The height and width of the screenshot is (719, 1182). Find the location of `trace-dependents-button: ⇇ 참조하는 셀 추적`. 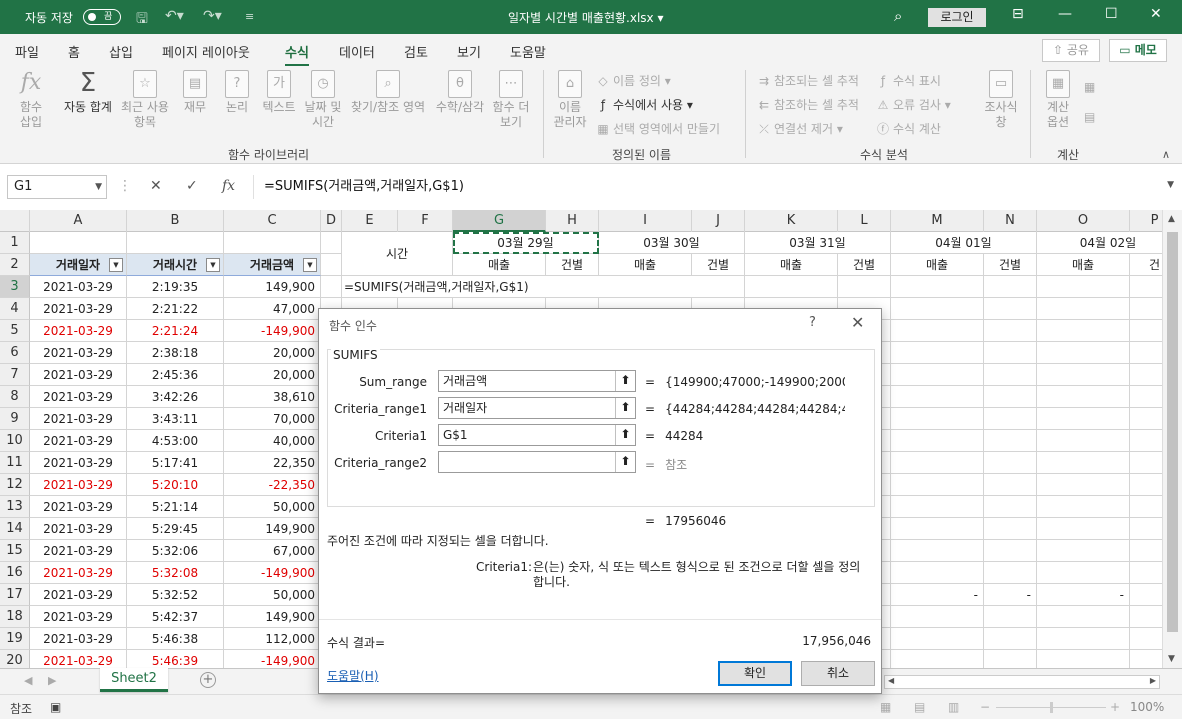

trace-dependents-button: ⇇ 참조하는 셀 추적 is located at coordinates (808, 104).